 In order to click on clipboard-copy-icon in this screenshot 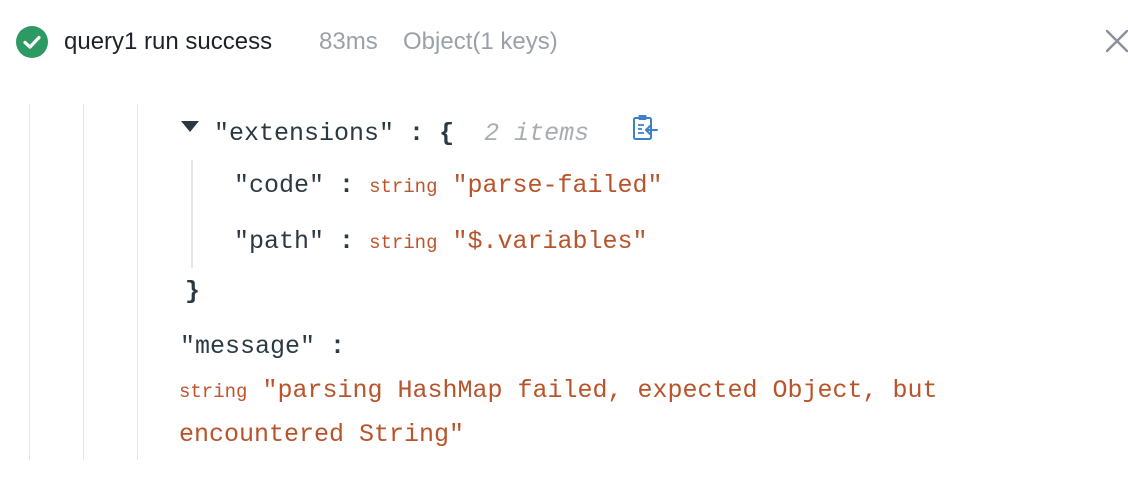, I will do `click(645, 128)`.